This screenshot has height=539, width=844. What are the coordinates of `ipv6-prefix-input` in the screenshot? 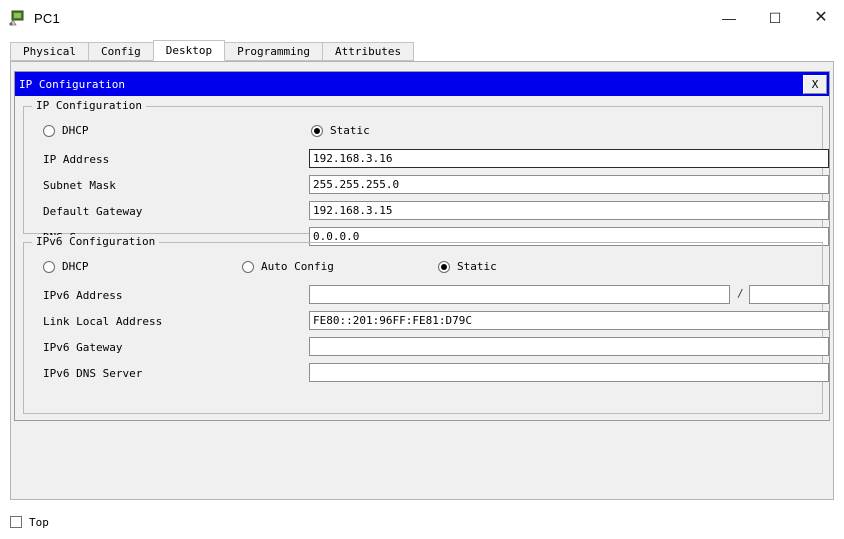 It's located at (789, 294).